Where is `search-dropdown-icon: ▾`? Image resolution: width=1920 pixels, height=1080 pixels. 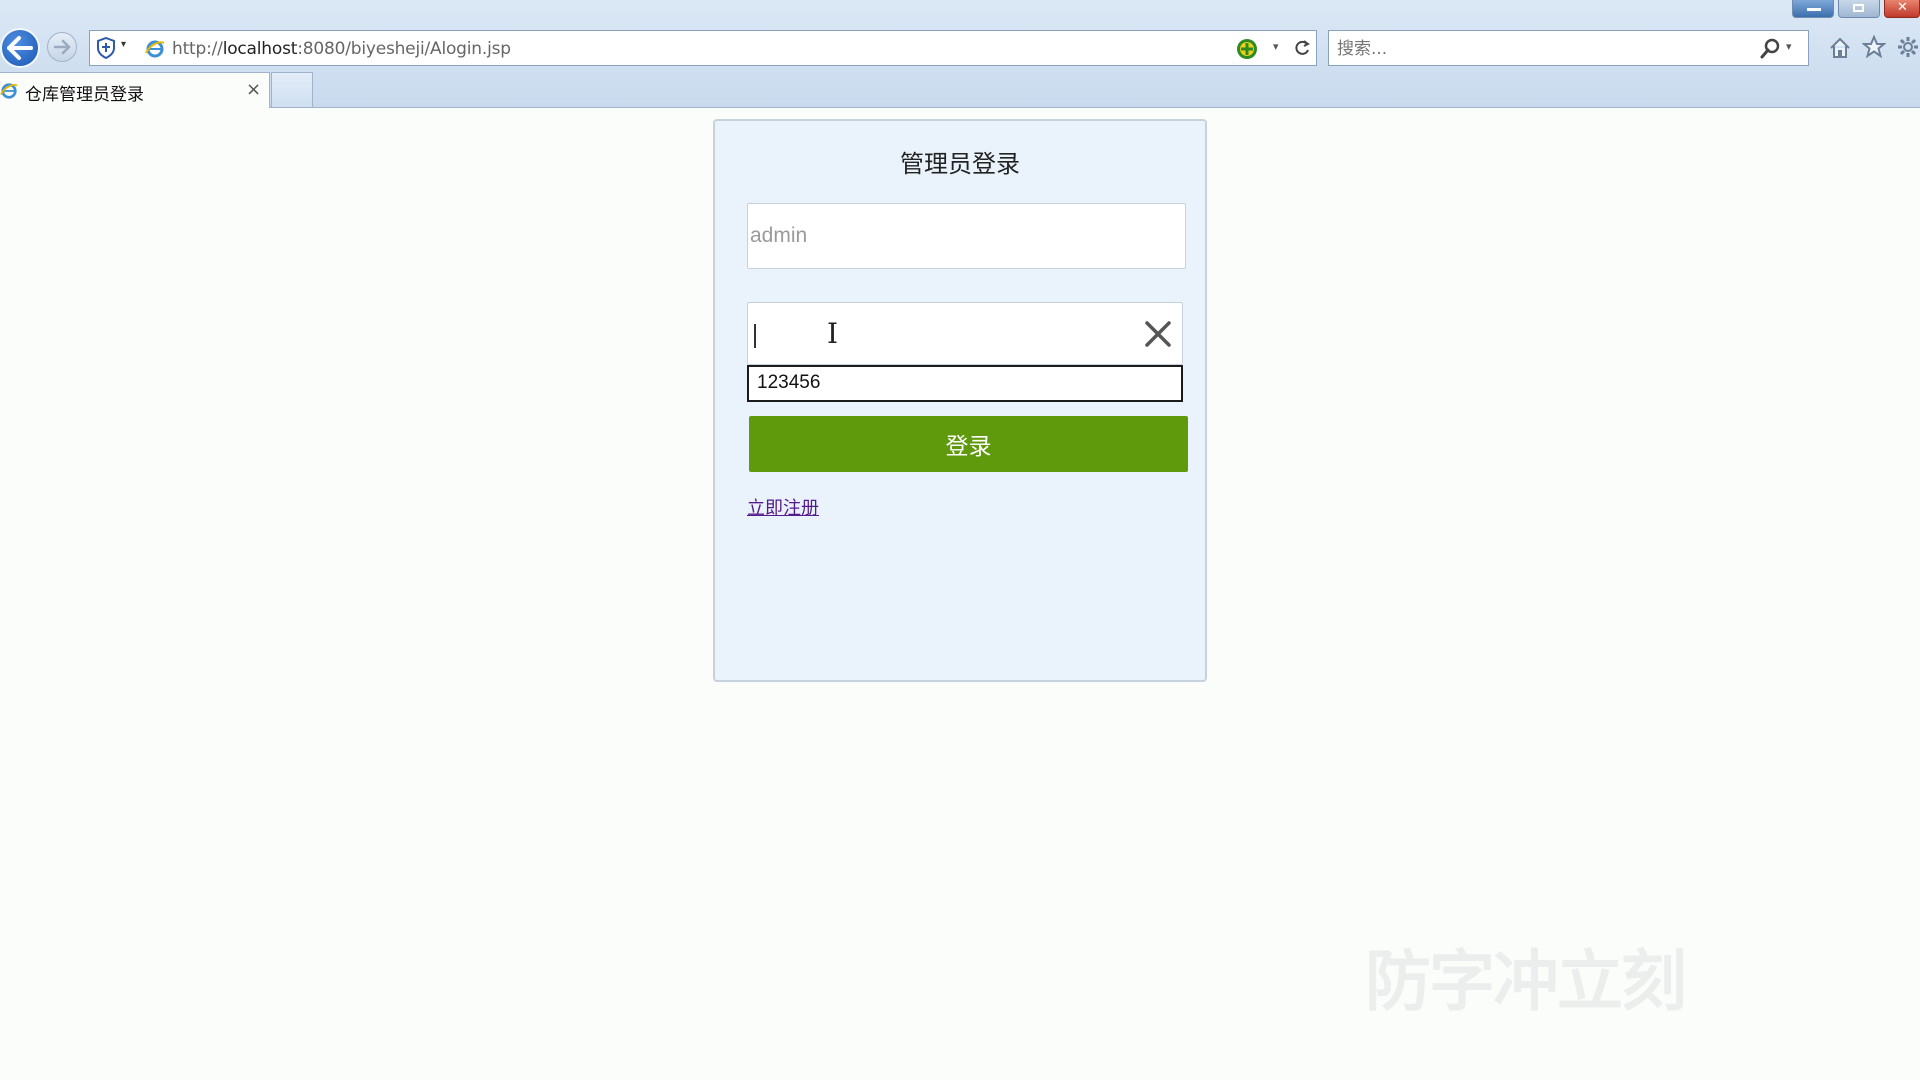 search-dropdown-icon: ▾ is located at coordinates (1789, 46).